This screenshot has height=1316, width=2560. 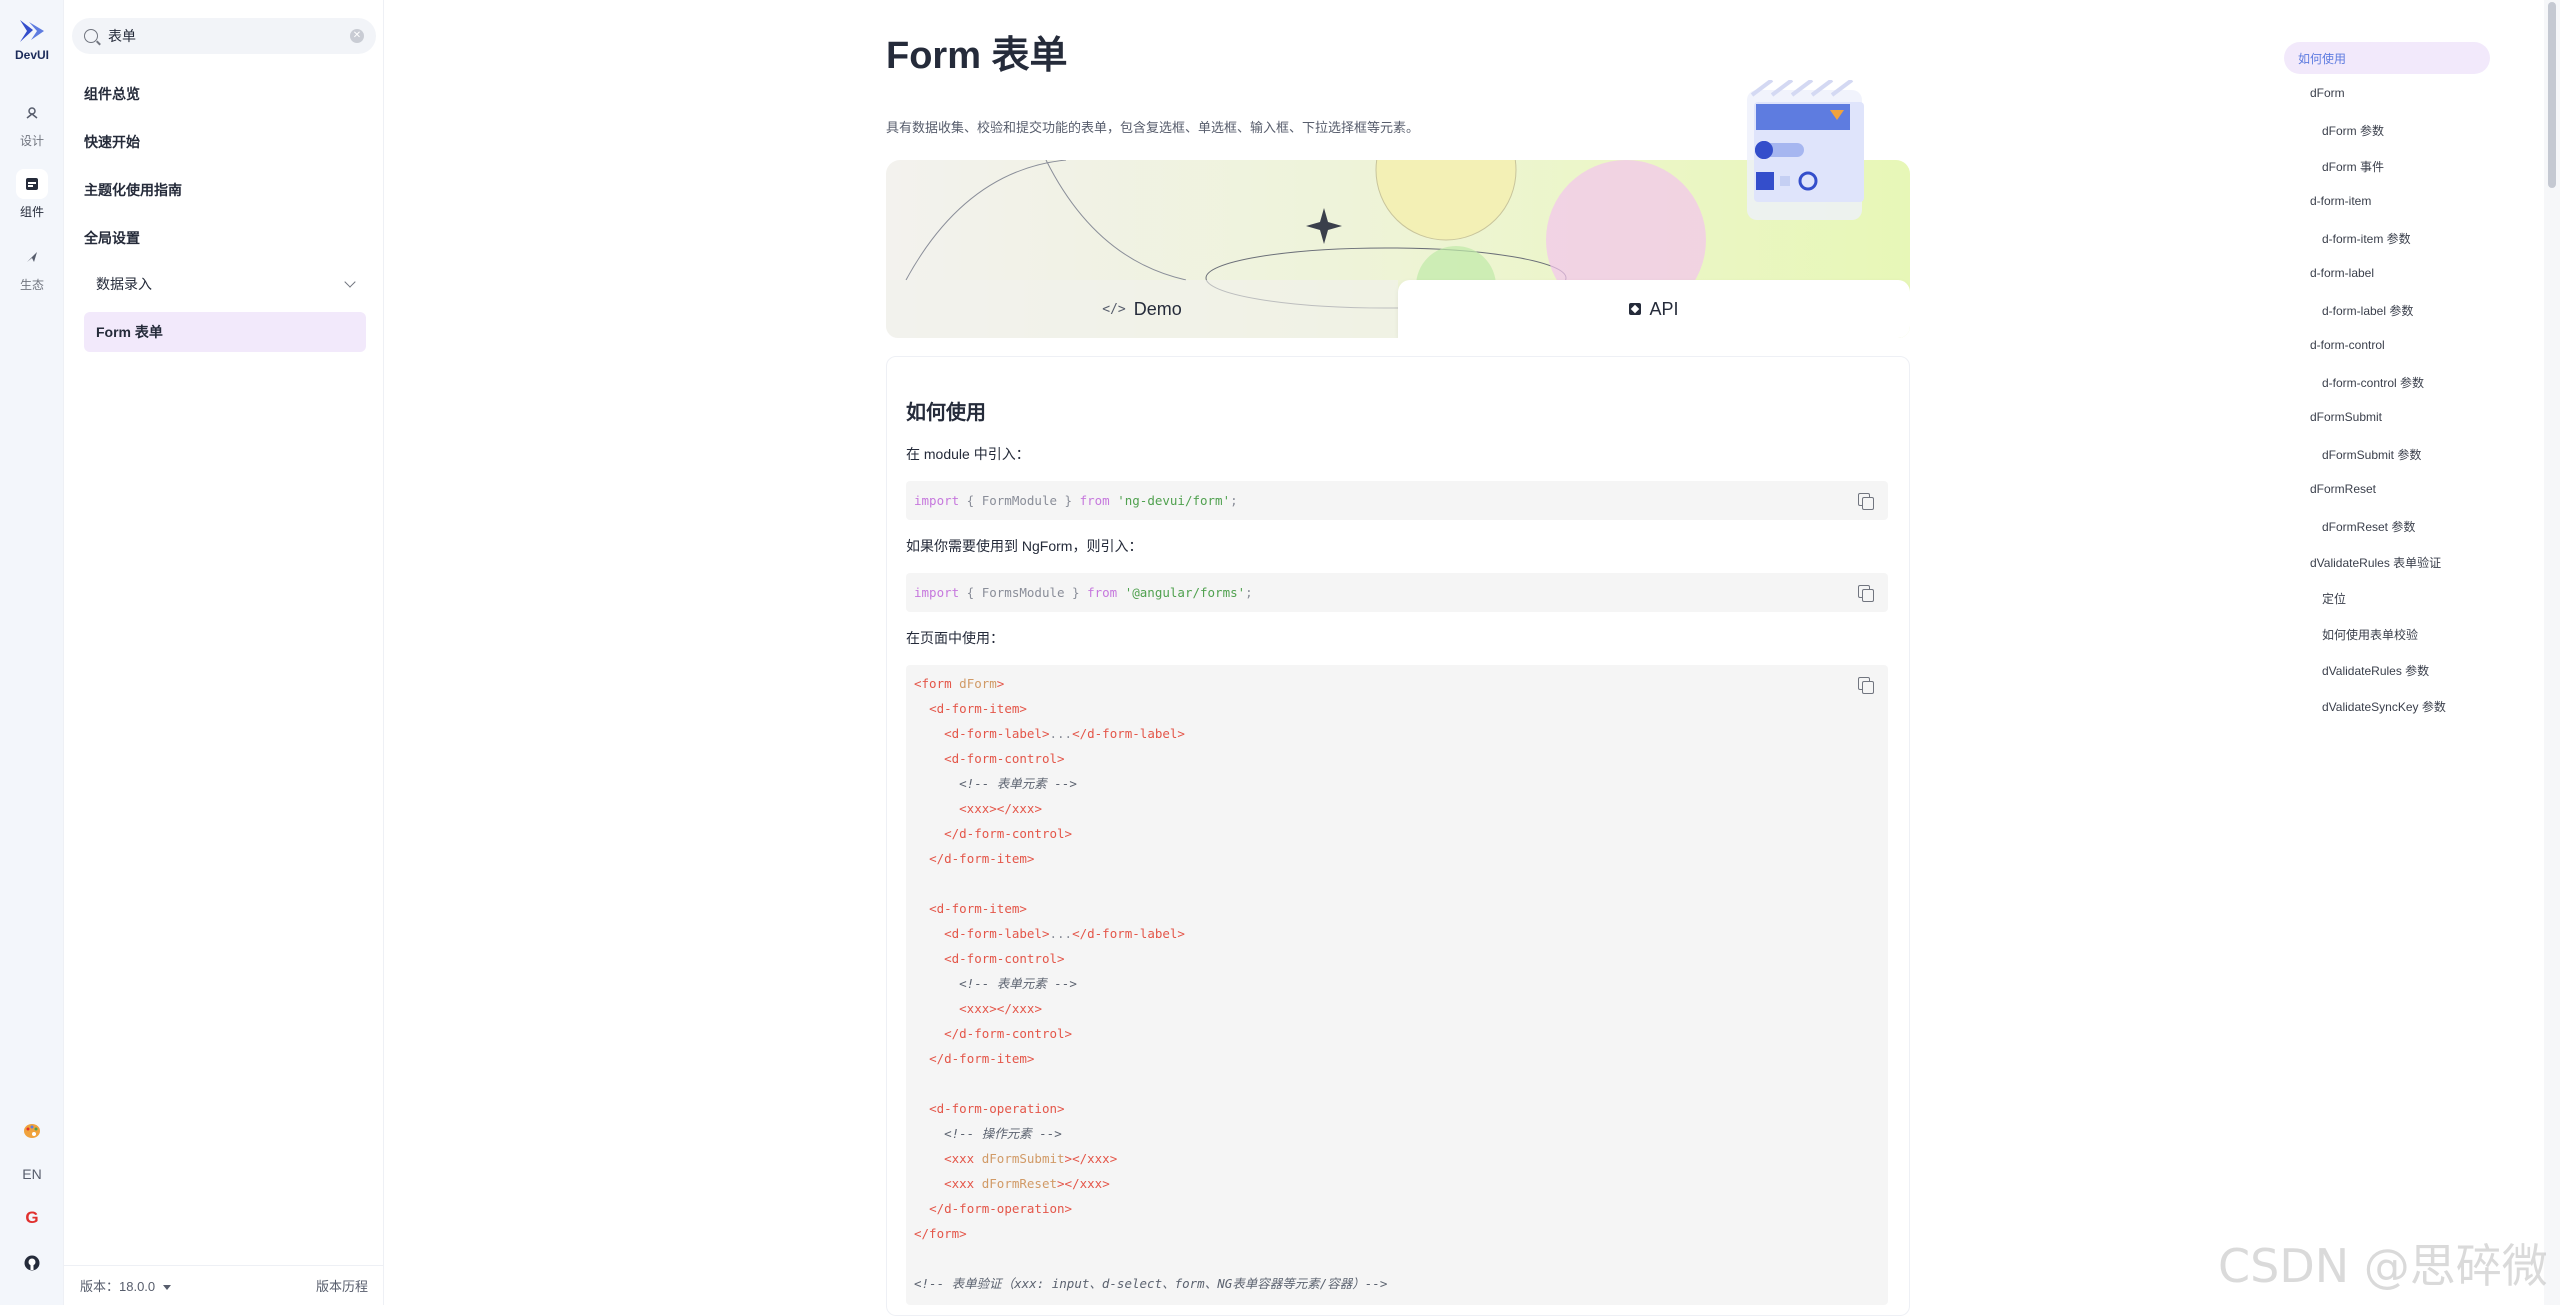 What do you see at coordinates (225, 332) in the screenshot?
I see `nav-item-form: Form 表单` at bounding box center [225, 332].